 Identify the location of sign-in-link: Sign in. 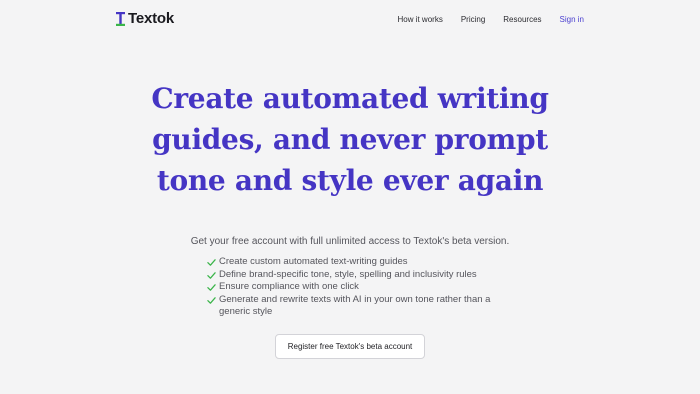
(572, 19).